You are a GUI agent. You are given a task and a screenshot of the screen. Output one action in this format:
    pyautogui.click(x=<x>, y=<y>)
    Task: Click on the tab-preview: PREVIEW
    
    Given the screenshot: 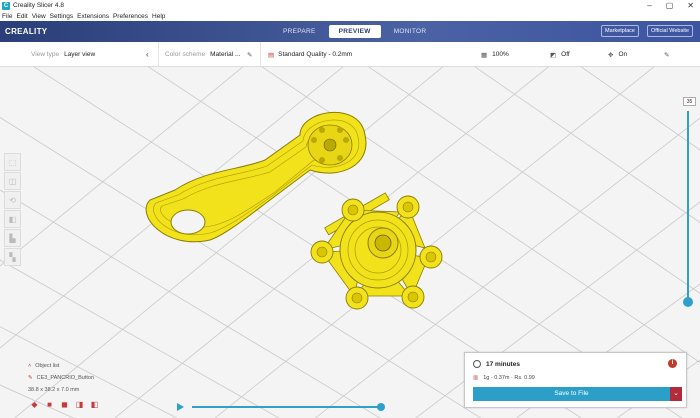 What is the action you would take?
    pyautogui.click(x=354, y=31)
    